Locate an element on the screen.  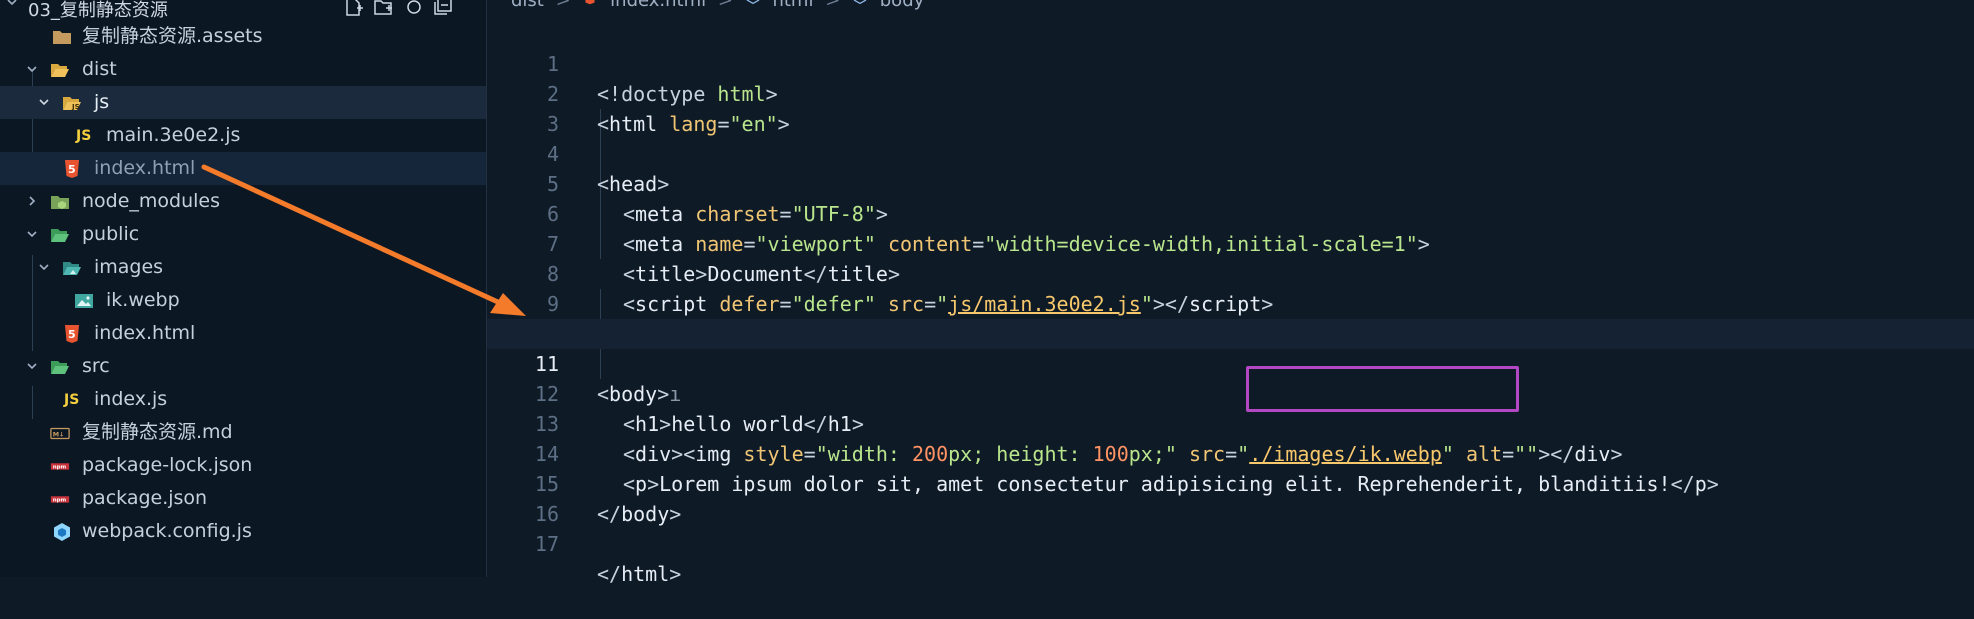
code-line: 1 <!doctype html> is located at coordinates (1230, 62).